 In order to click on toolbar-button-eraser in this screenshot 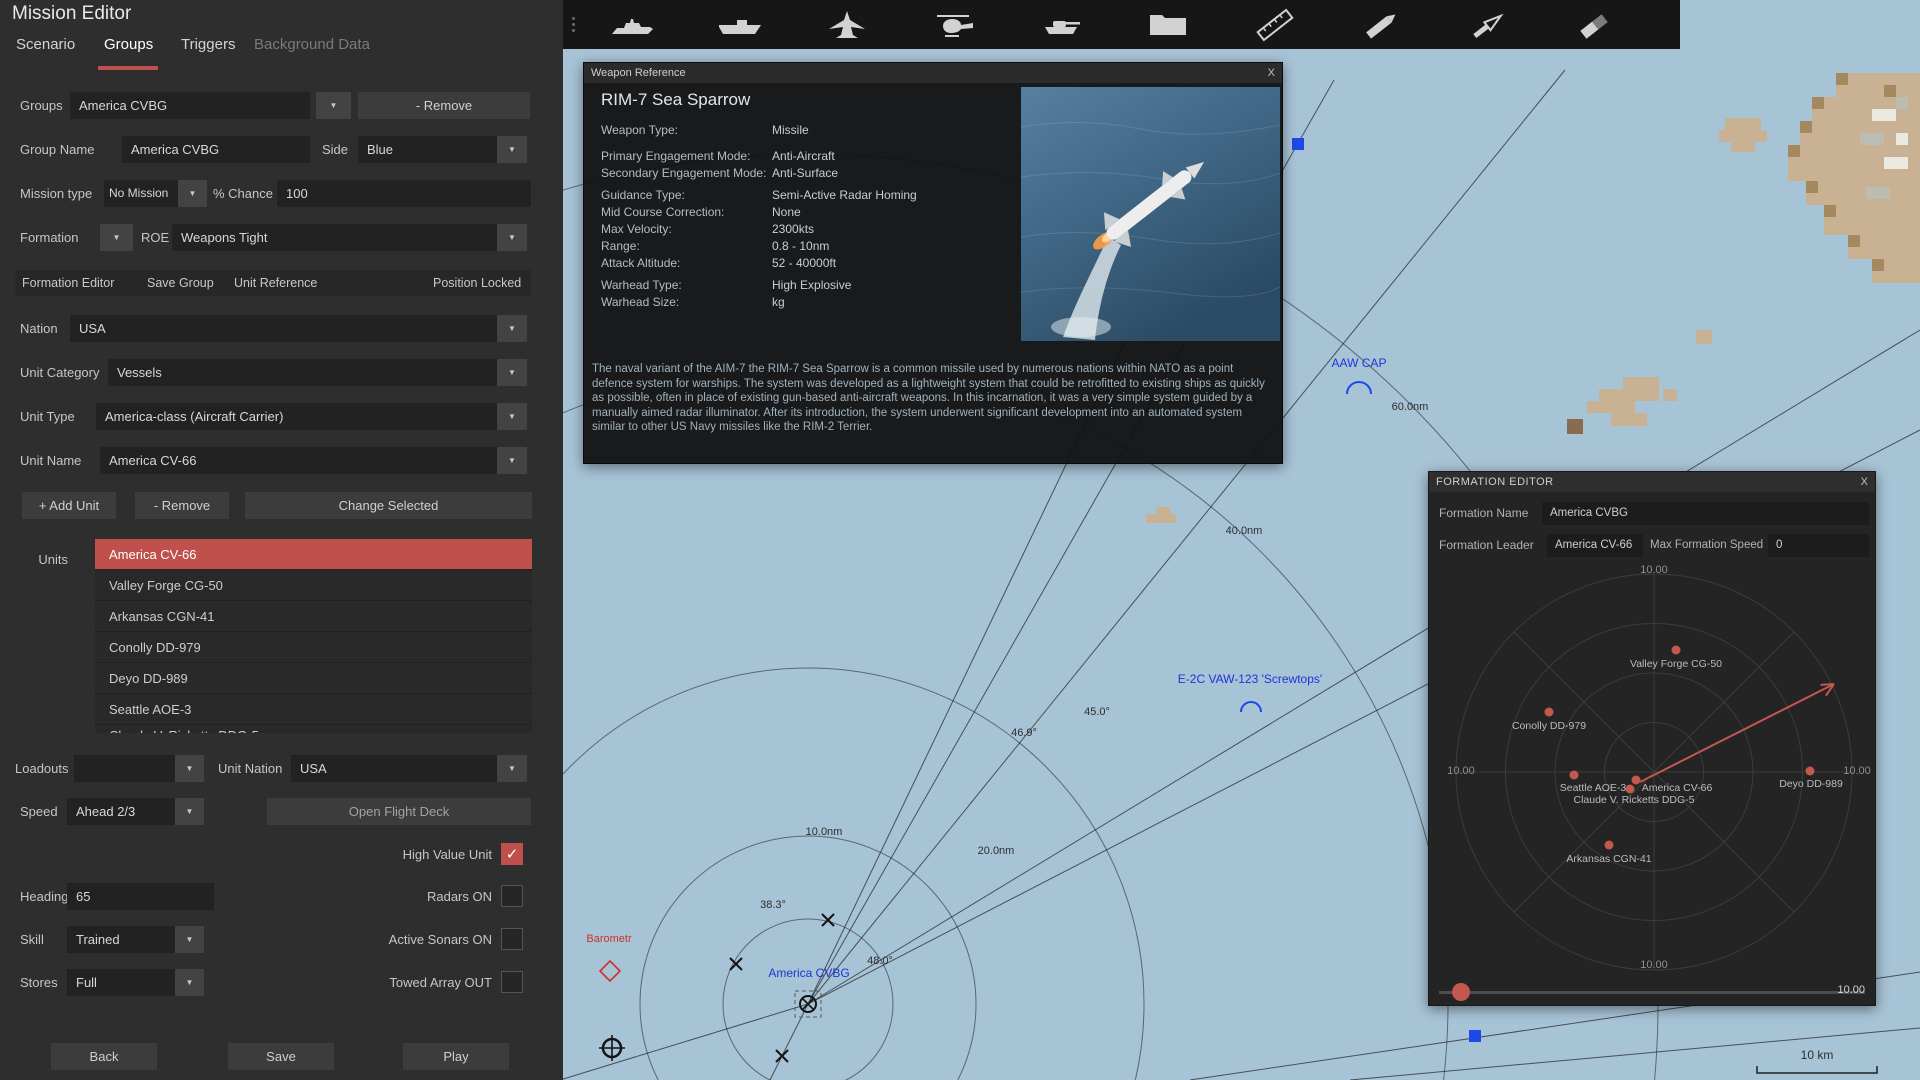, I will do `click(1595, 24)`.